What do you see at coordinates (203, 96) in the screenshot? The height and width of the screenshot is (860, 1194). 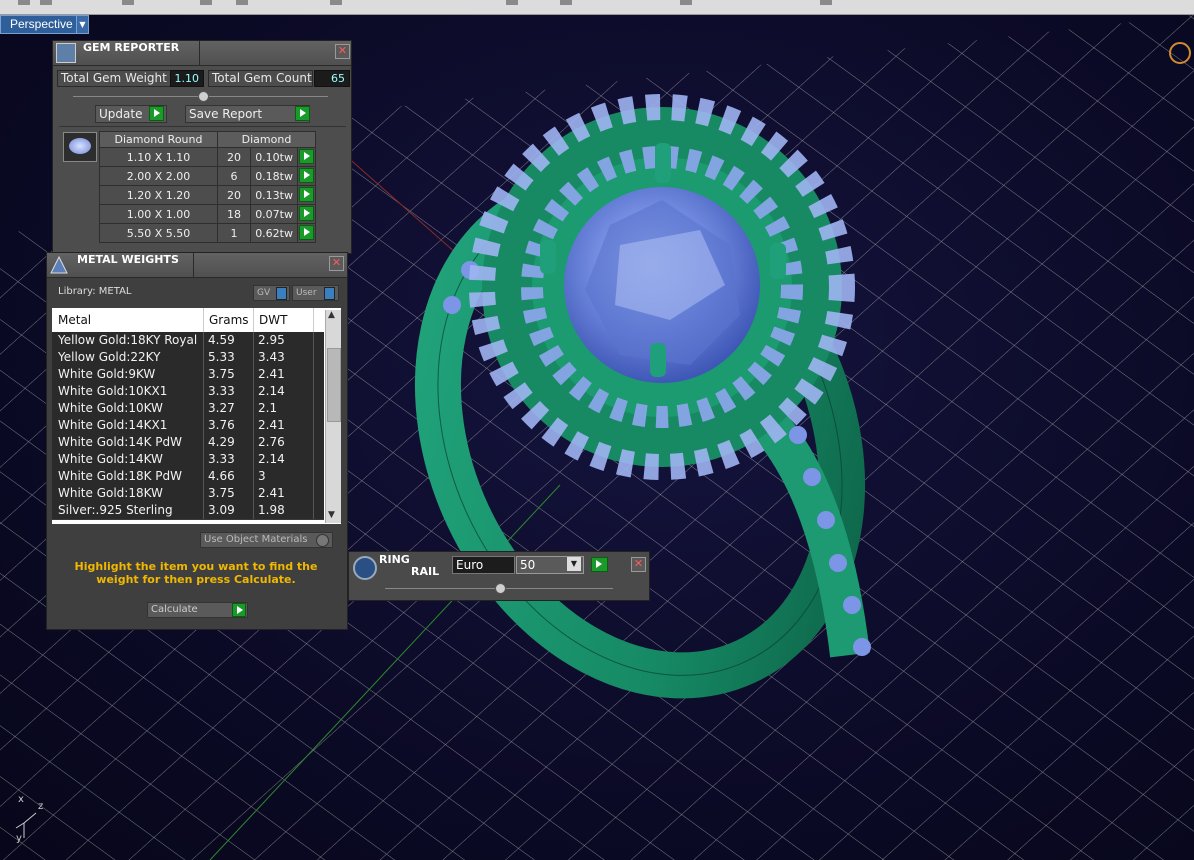 I see `gem-reporter-slider-knob` at bounding box center [203, 96].